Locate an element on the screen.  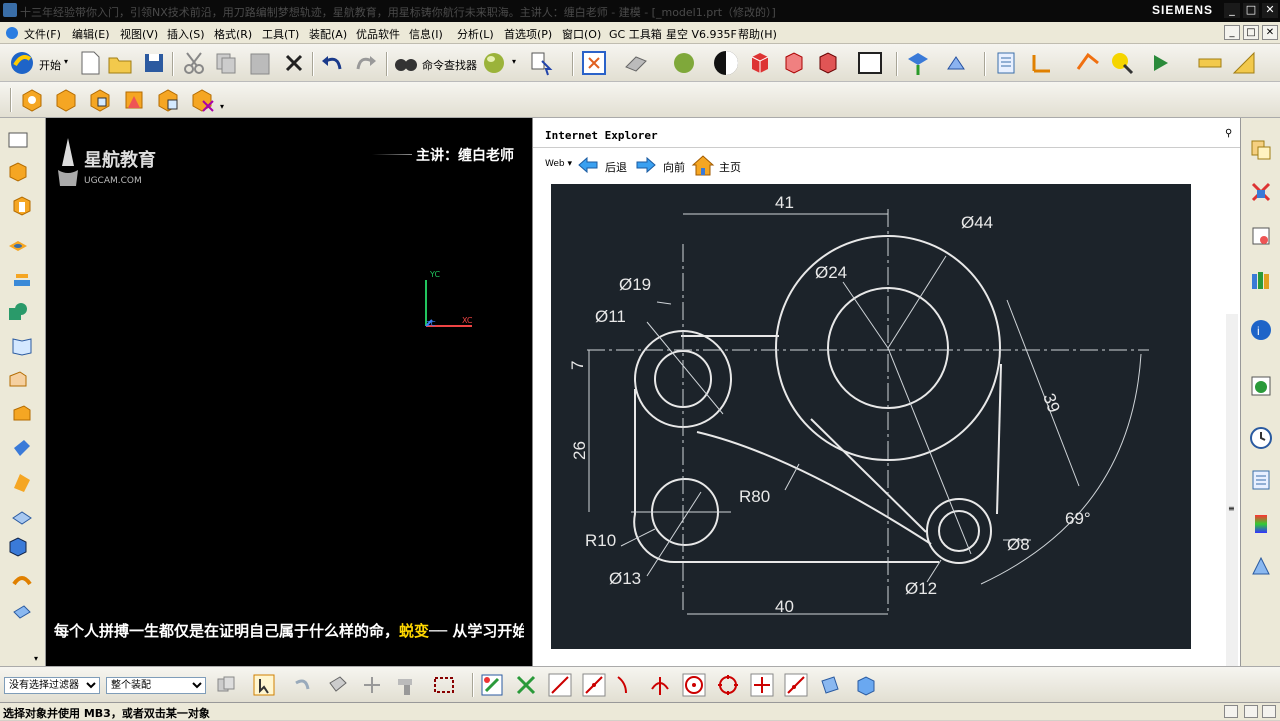
background-icon is located at coordinates (870, 63).